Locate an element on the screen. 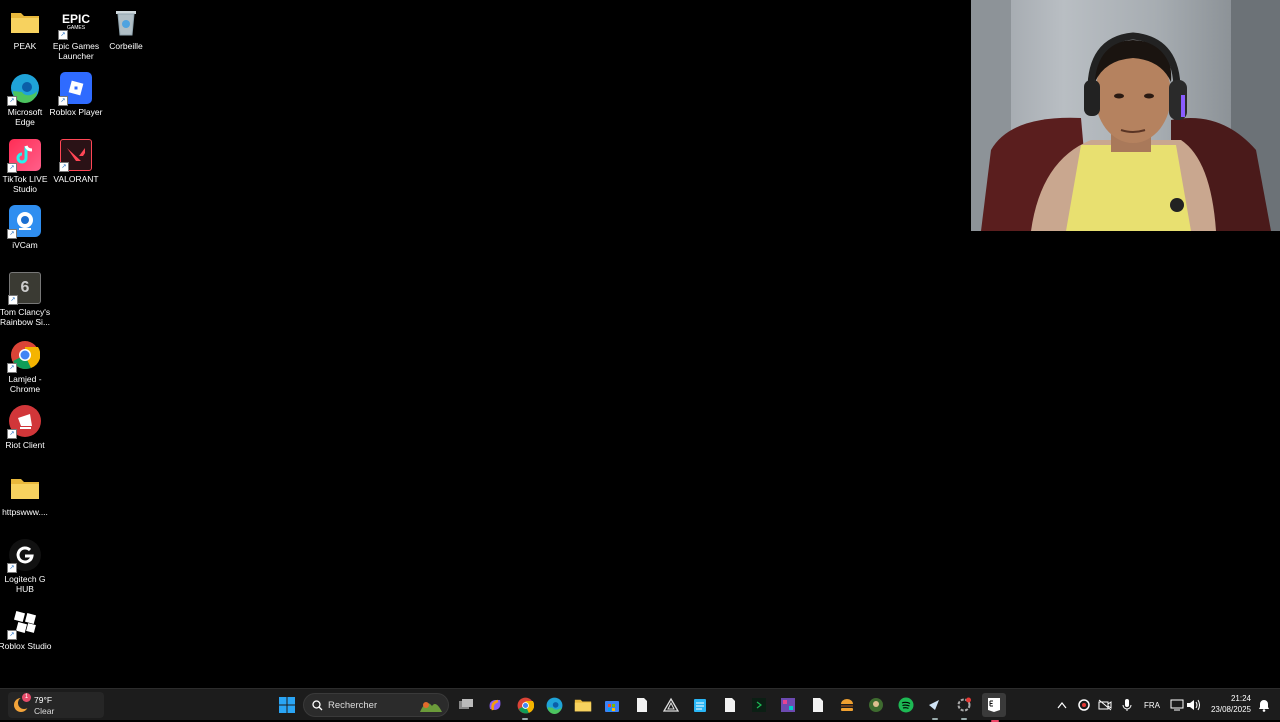 Image resolution: width=1280 pixels, height=722 pixels. windows-logo-icon is located at coordinates (287, 705).